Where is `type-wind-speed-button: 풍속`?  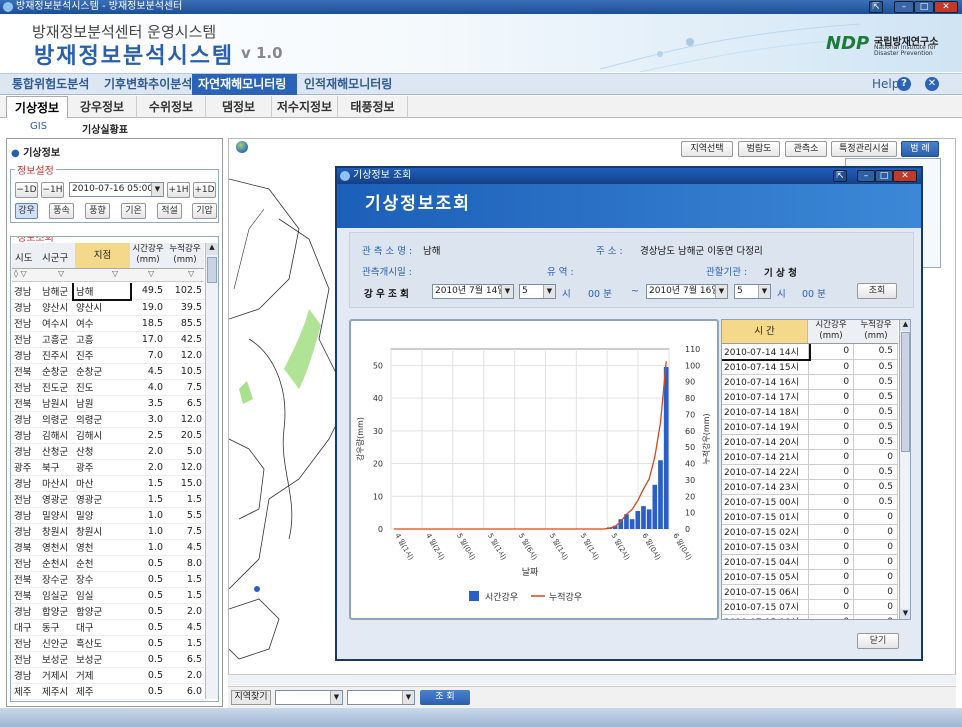 type-wind-speed-button: 풍속 is located at coordinates (61, 211).